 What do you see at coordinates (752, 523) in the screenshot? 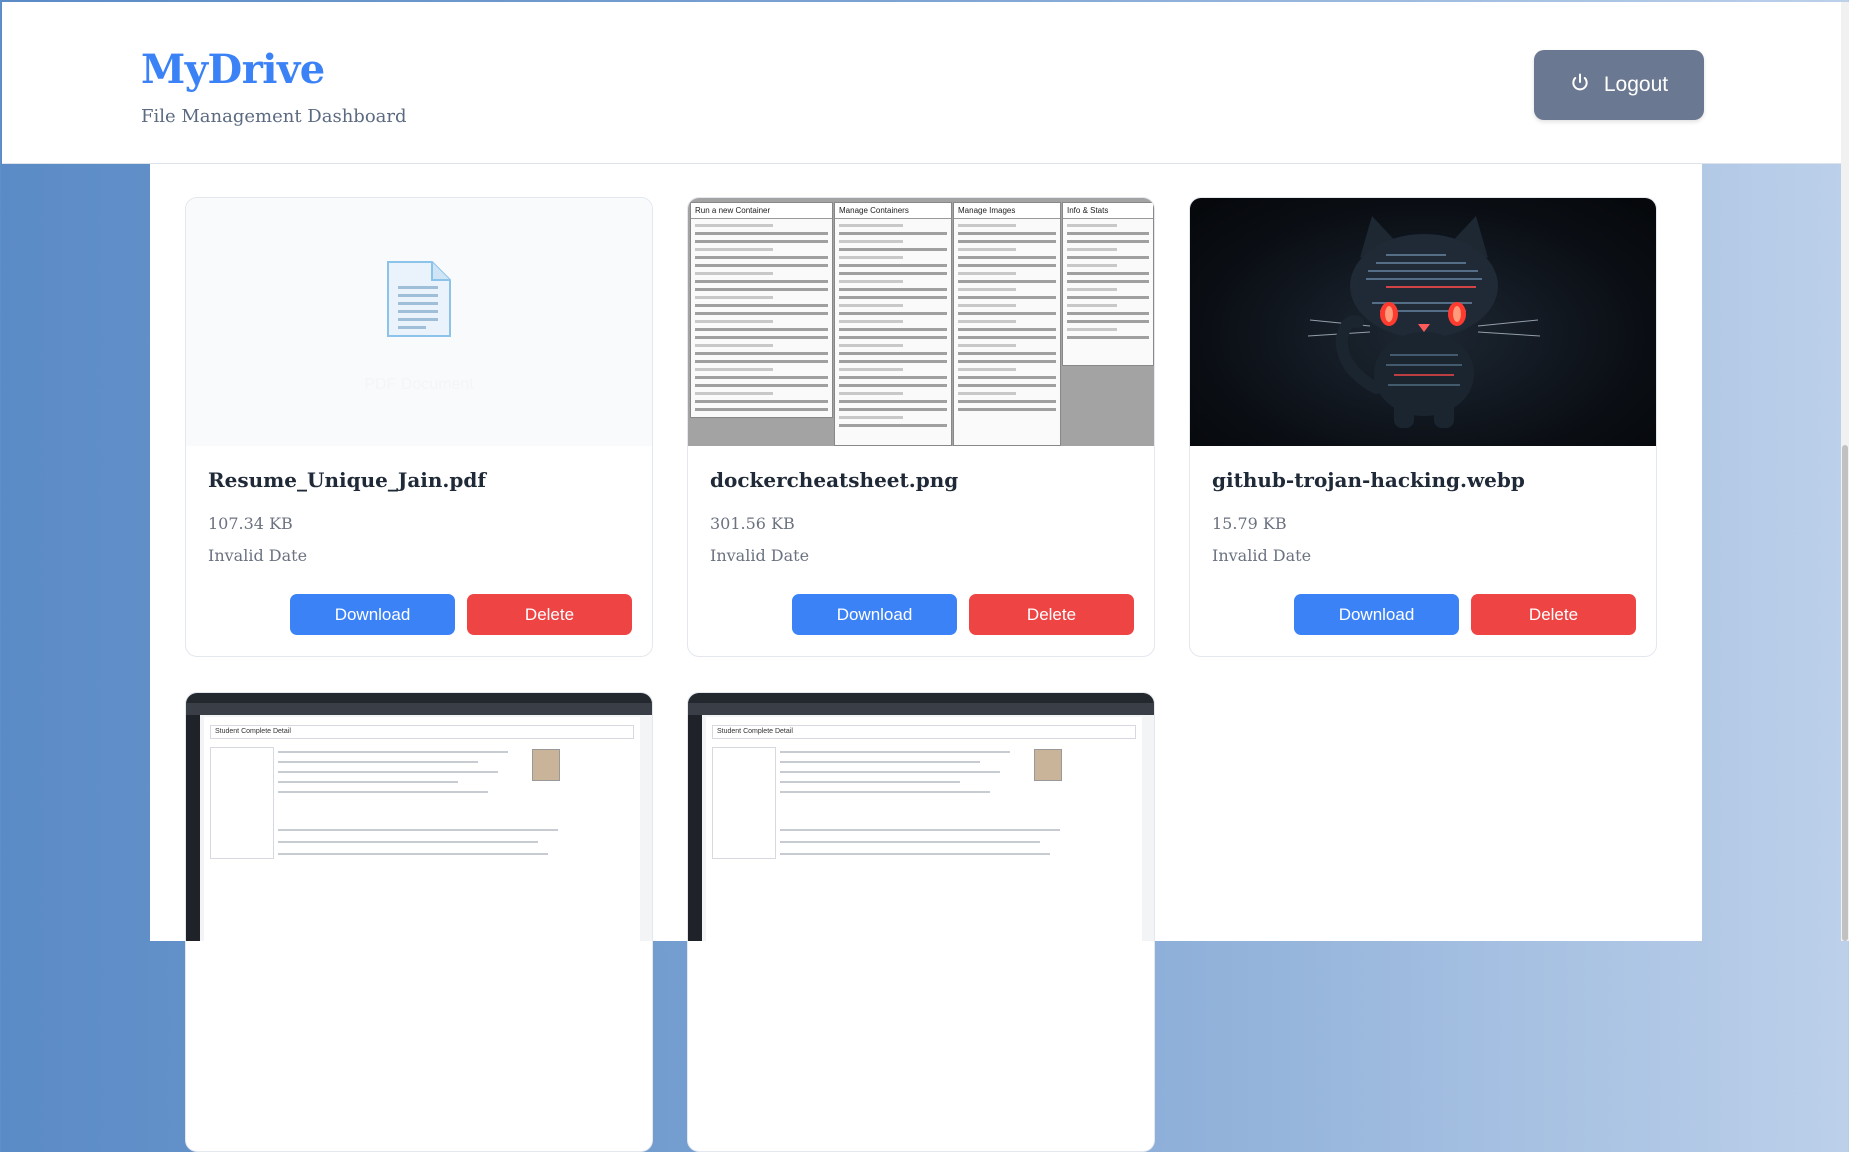
I see `file-size: 301.56 KB` at bounding box center [752, 523].